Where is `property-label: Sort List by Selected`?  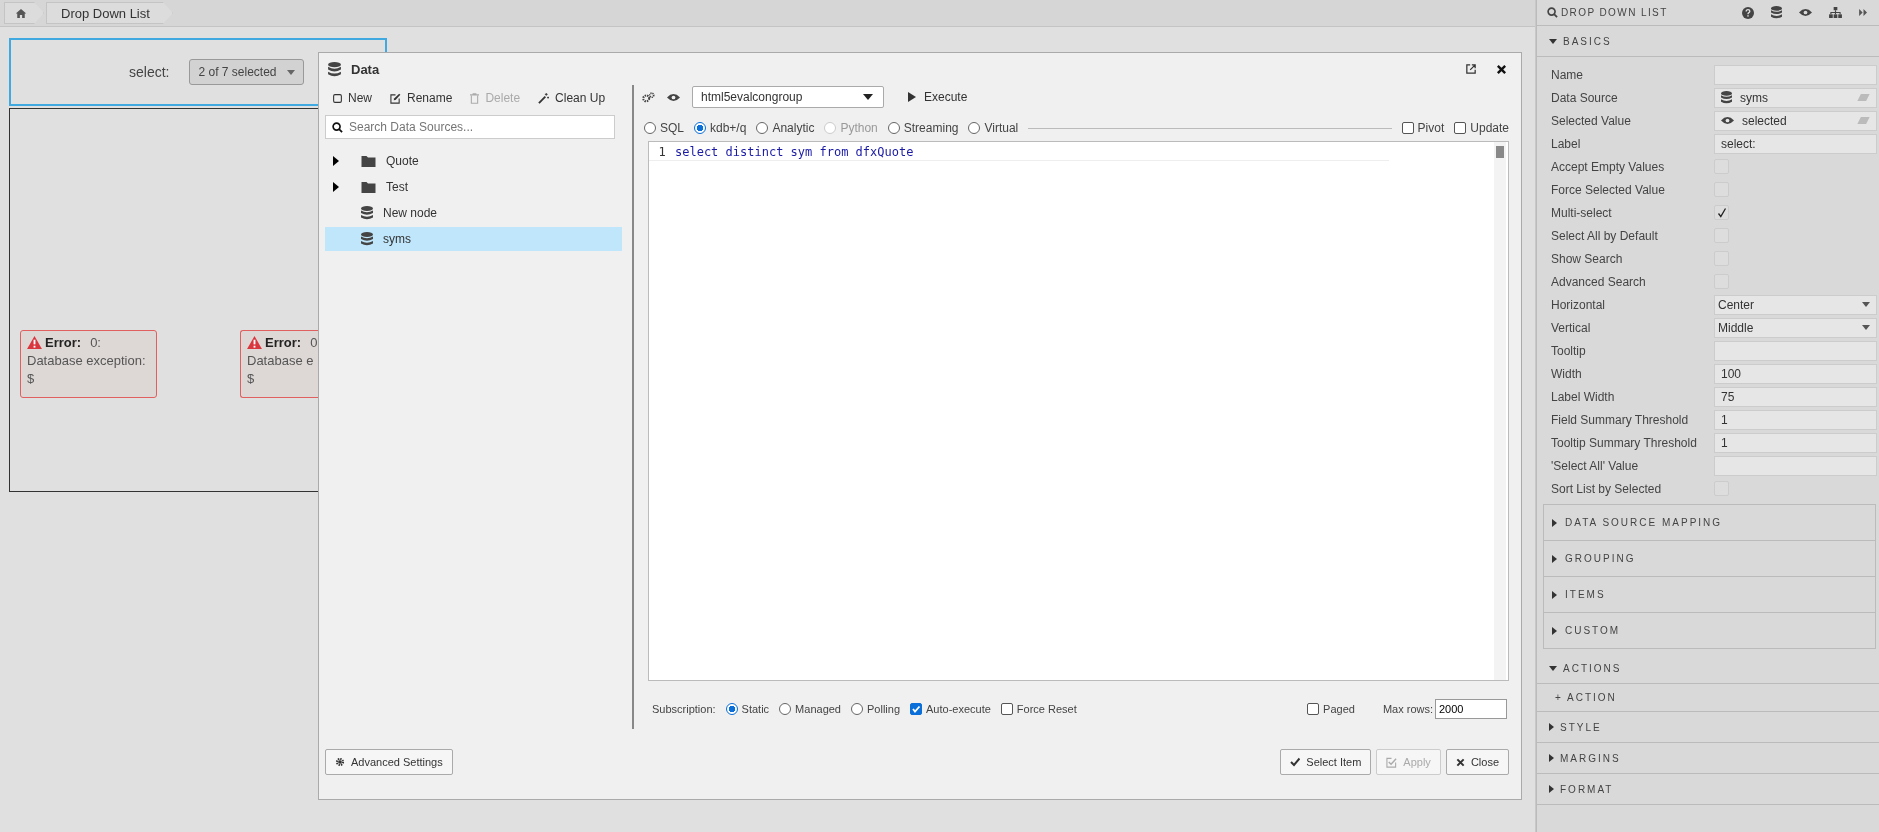
property-label: Sort List by Selected is located at coordinates (1607, 488).